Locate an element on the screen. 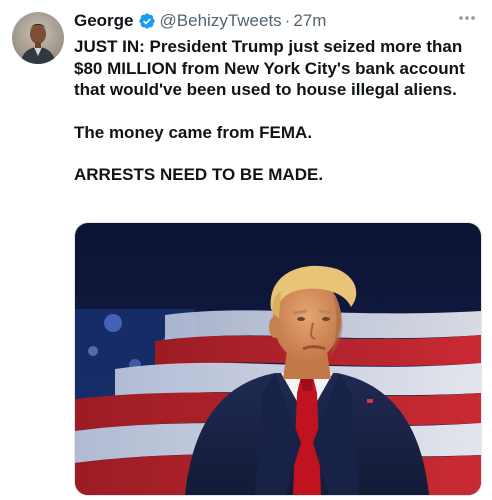 The width and height of the screenshot is (492, 500). author-handle: @BehizyTweets is located at coordinates (221, 21).